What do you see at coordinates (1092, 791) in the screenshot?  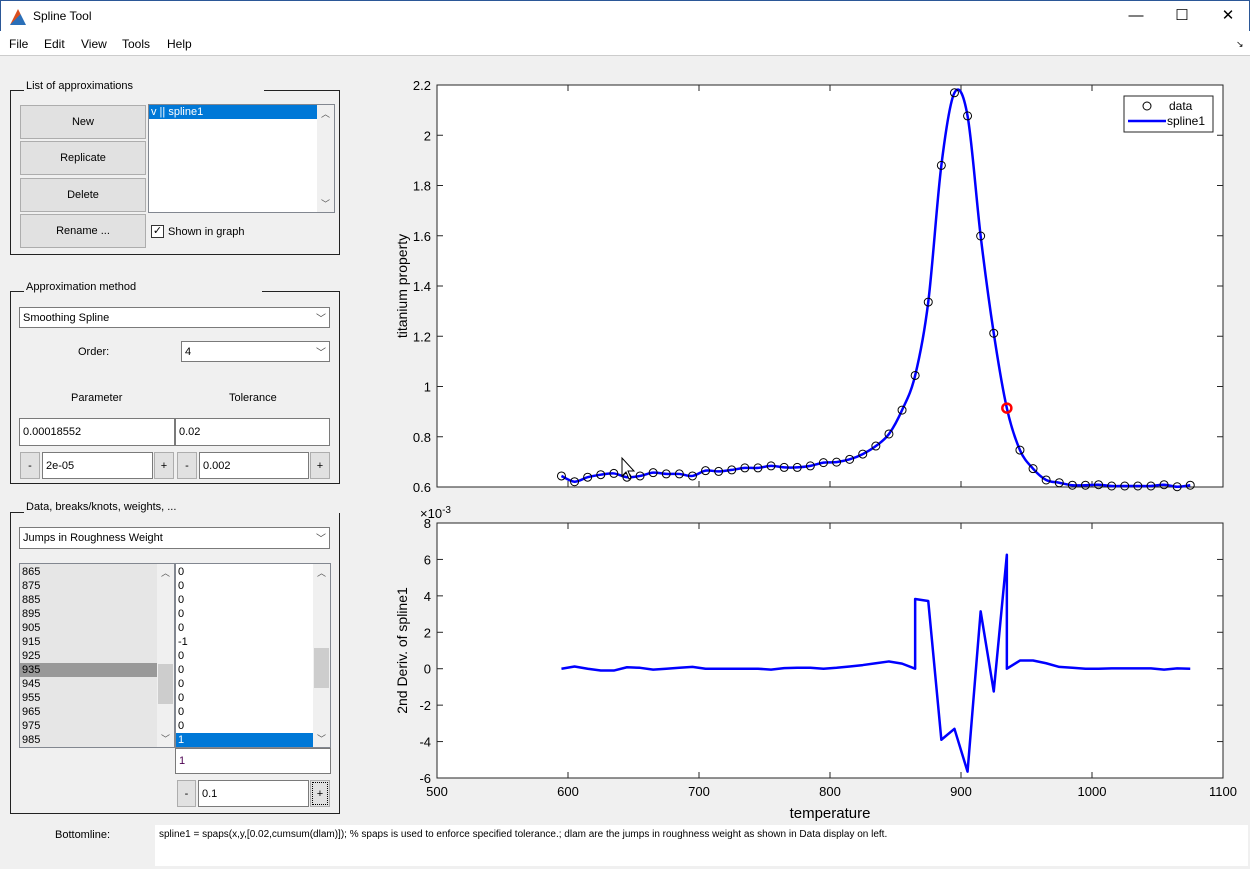 I see `x-tick-label: 1000` at bounding box center [1092, 791].